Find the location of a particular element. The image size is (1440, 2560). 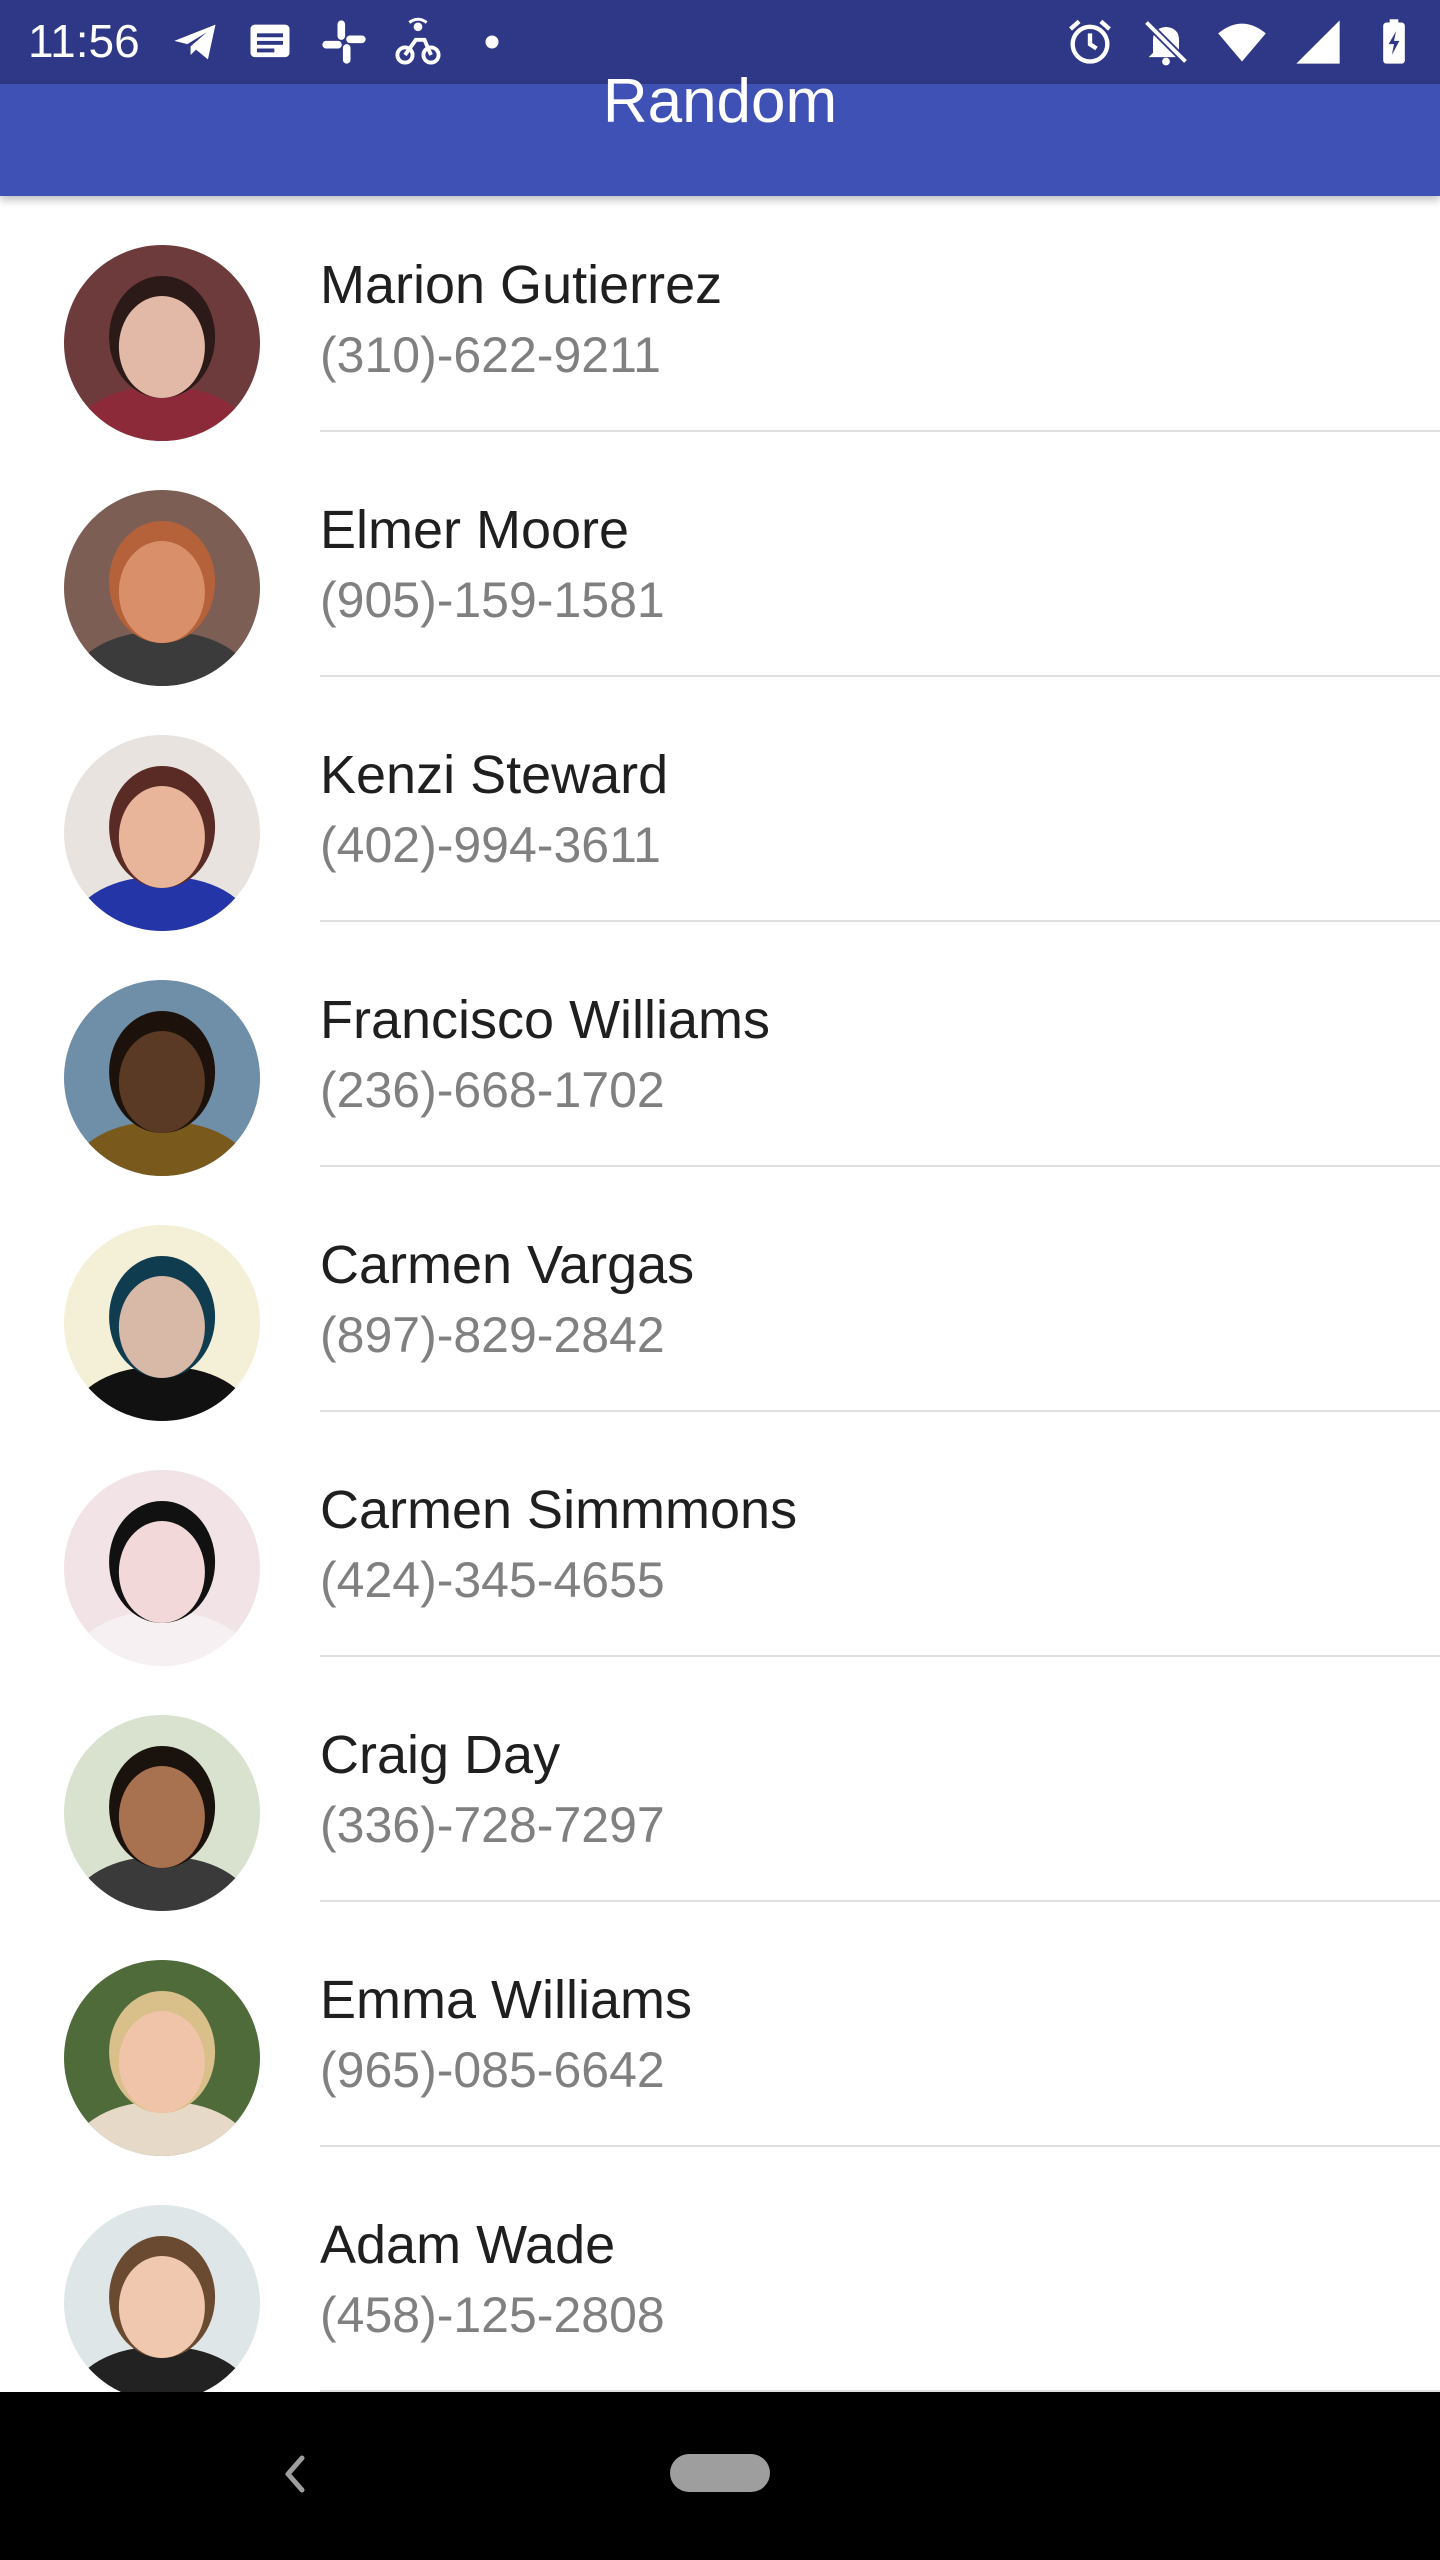

bike-delivery-icon is located at coordinates (418, 42).